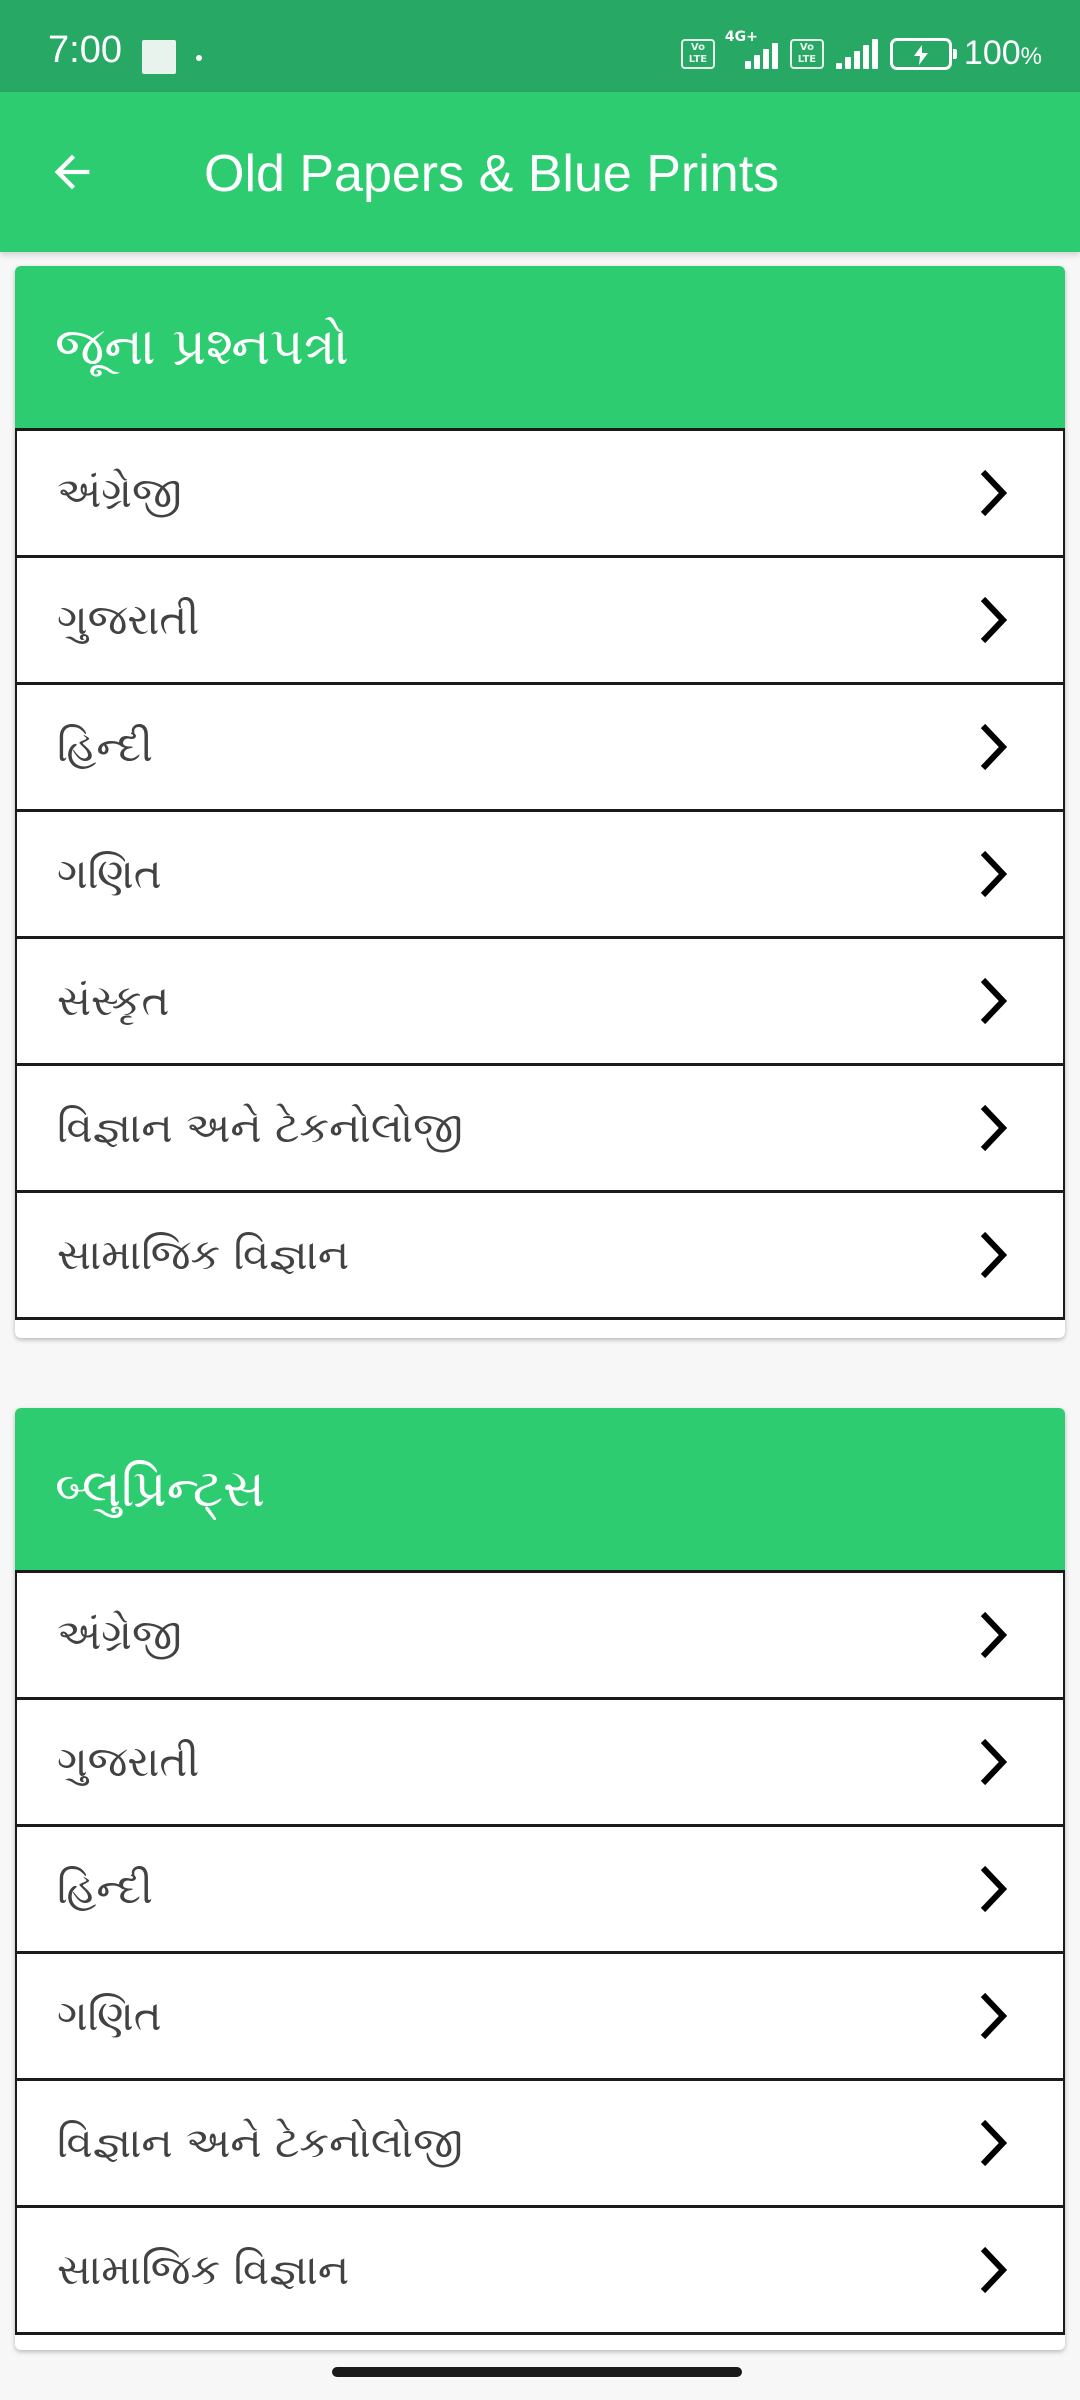 This screenshot has width=1080, height=2400. What do you see at coordinates (540, 1489) in the screenshot?
I see `section-title: બ્લુપ્રિન્ટ્સ` at bounding box center [540, 1489].